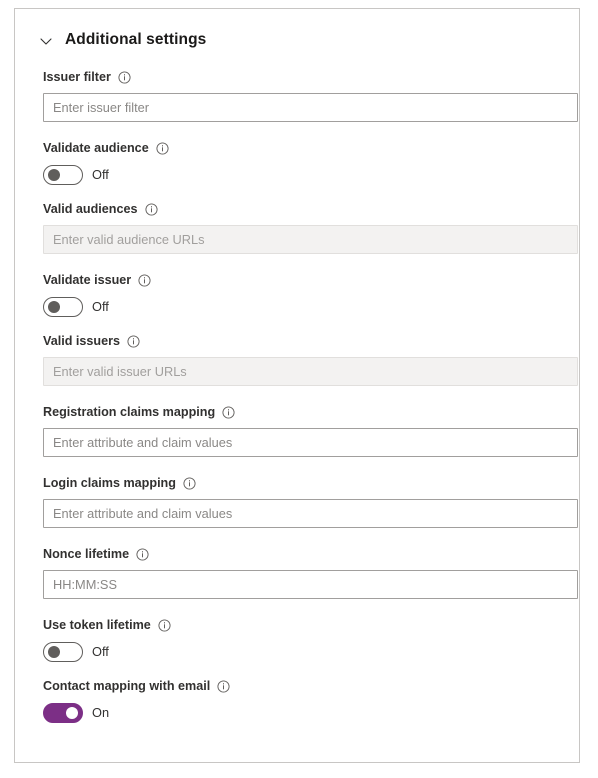  What do you see at coordinates (303, 209) in the screenshot?
I see `field-label-row: Valid audiences` at bounding box center [303, 209].